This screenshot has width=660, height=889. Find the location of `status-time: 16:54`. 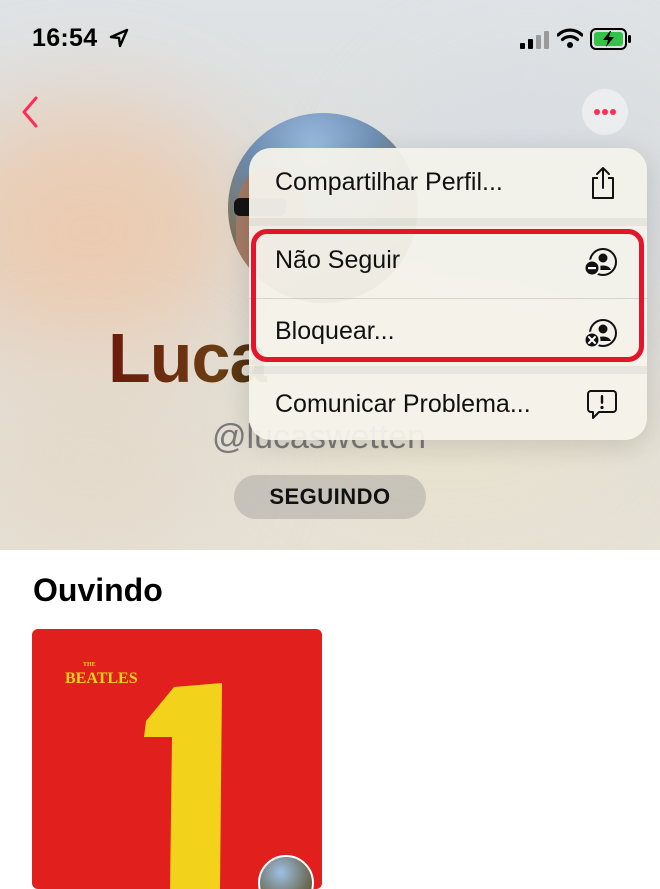

status-time: 16:54 is located at coordinates (65, 38).